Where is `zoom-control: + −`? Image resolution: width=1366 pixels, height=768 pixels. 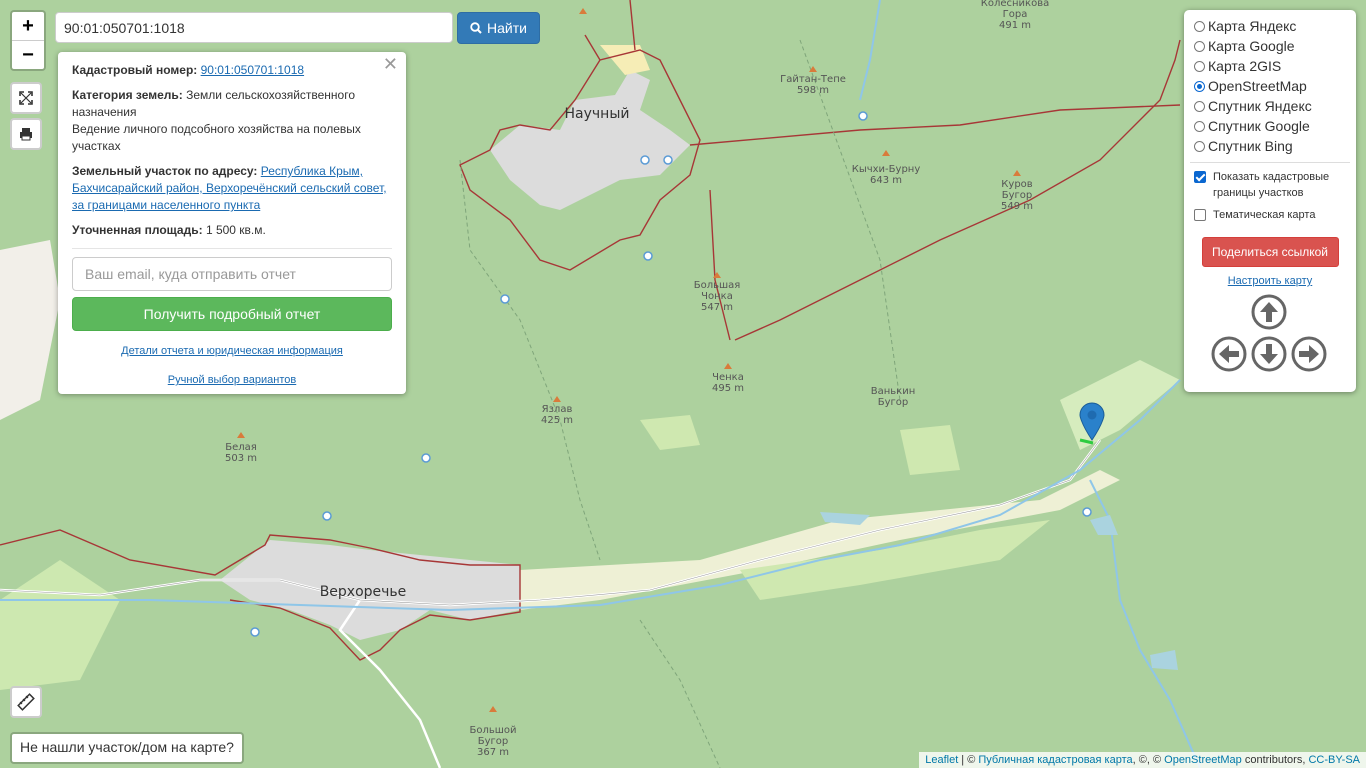 zoom-control: + − is located at coordinates (28, 40).